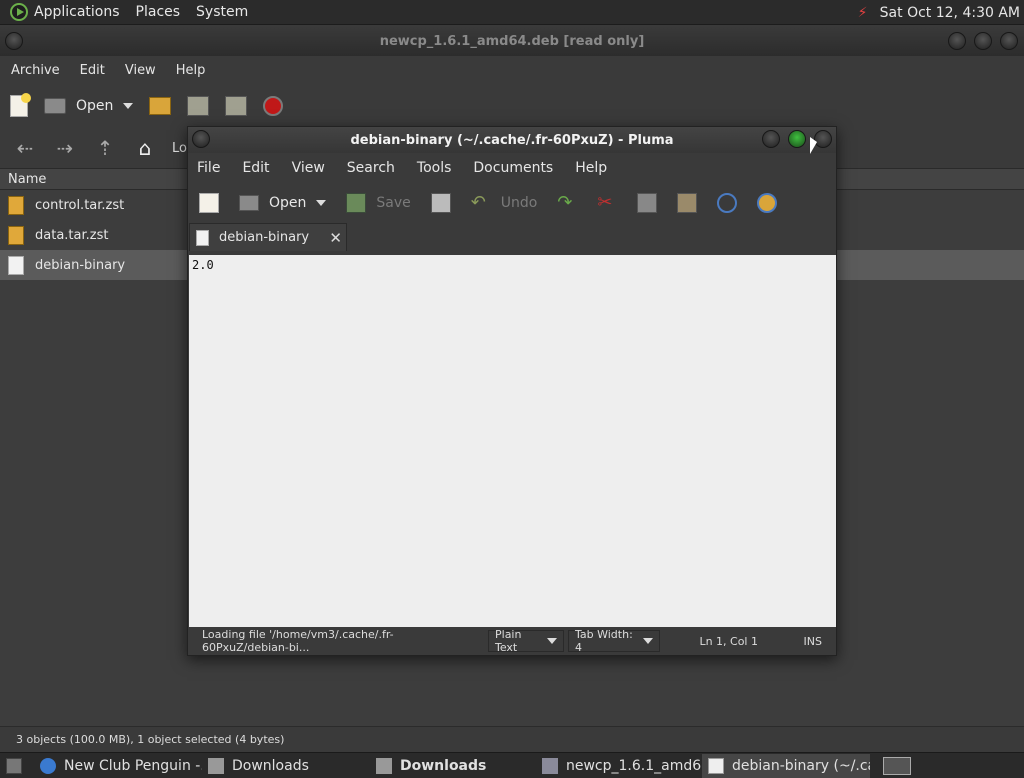 The width and height of the screenshot is (1024, 778). What do you see at coordinates (16, 235) in the screenshot?
I see `archive-icon` at bounding box center [16, 235].